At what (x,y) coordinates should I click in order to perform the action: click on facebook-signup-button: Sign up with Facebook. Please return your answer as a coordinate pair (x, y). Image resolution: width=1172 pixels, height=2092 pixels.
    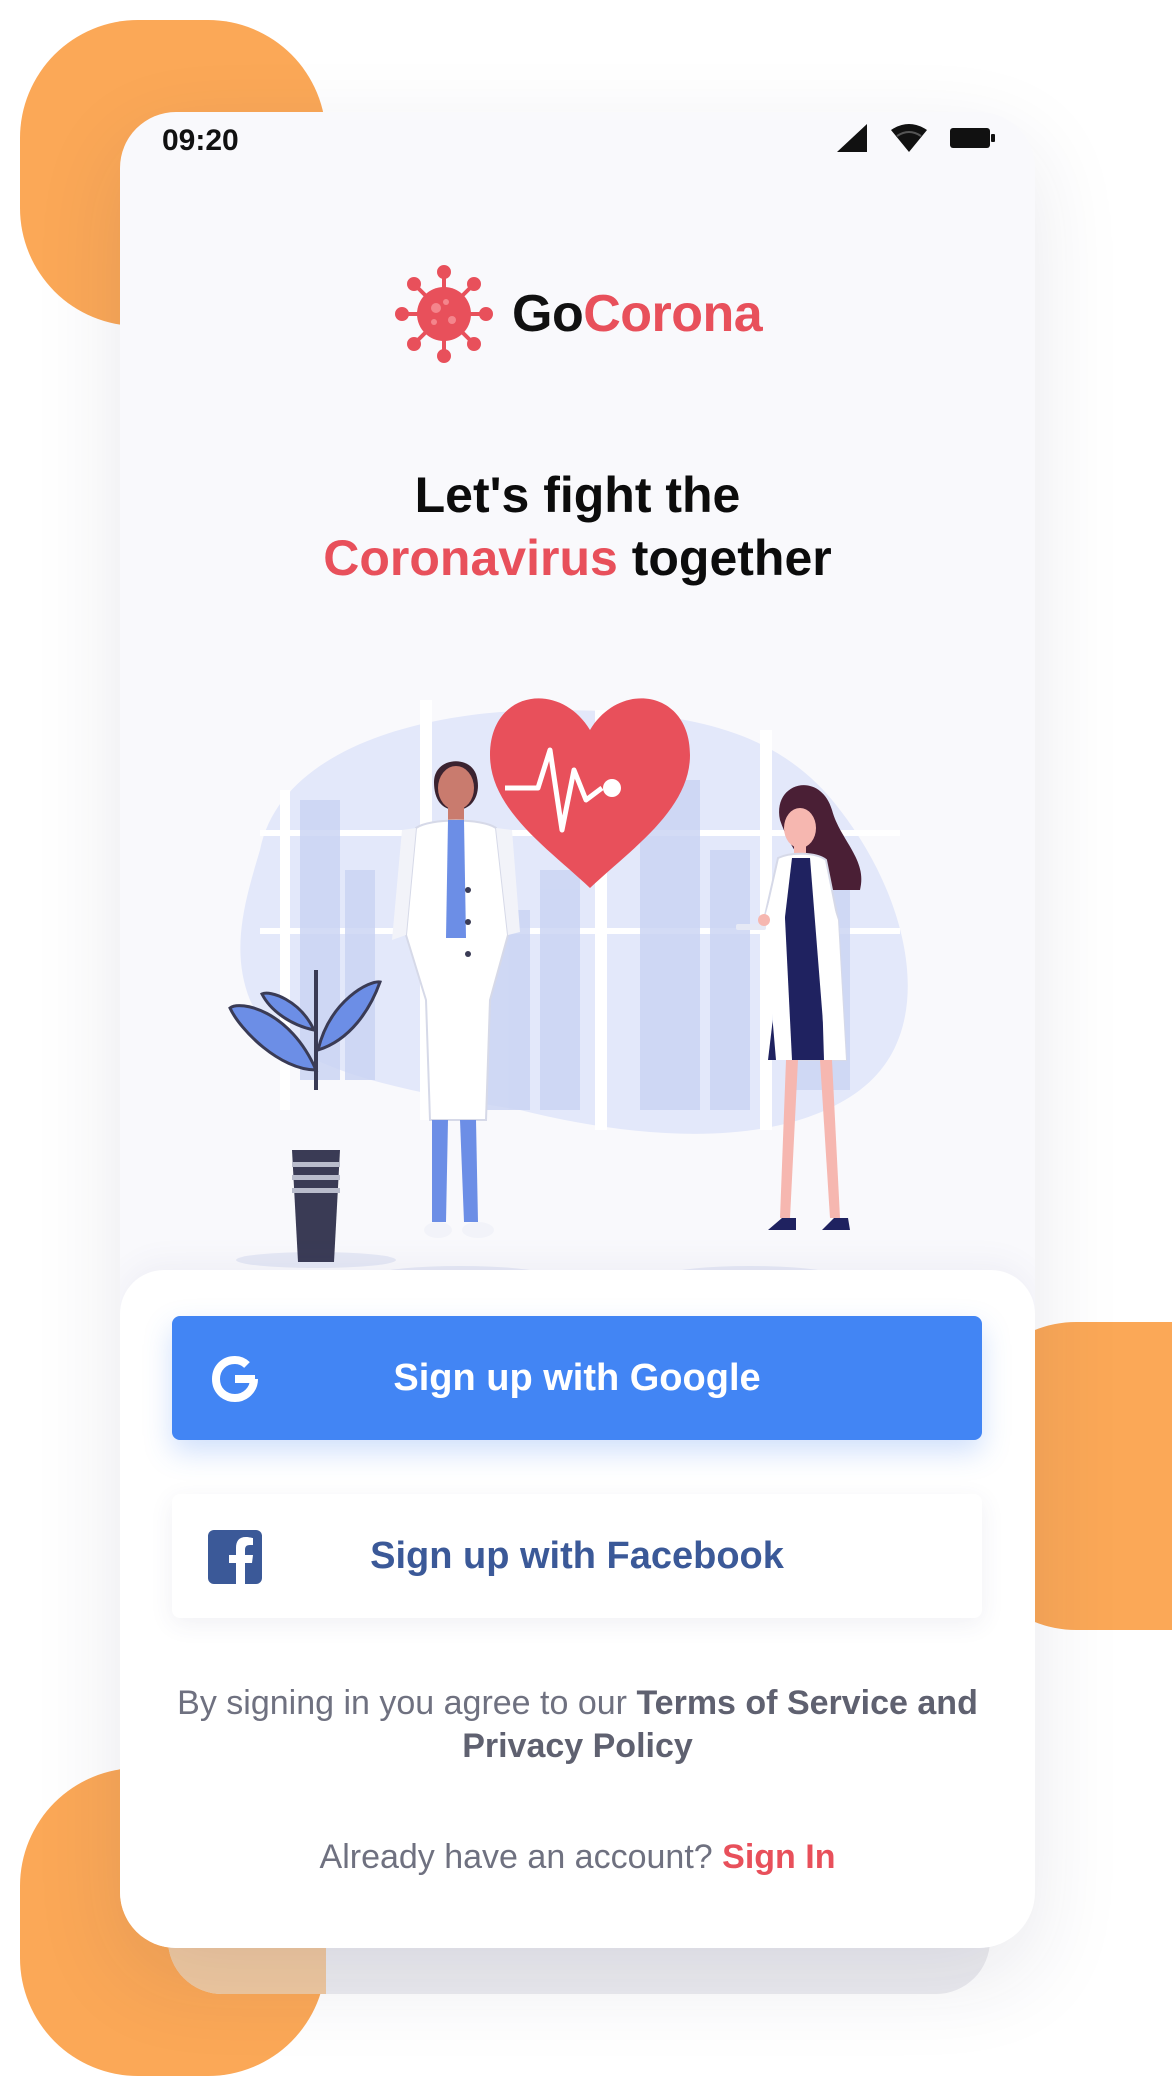
    Looking at the image, I should click on (577, 1556).